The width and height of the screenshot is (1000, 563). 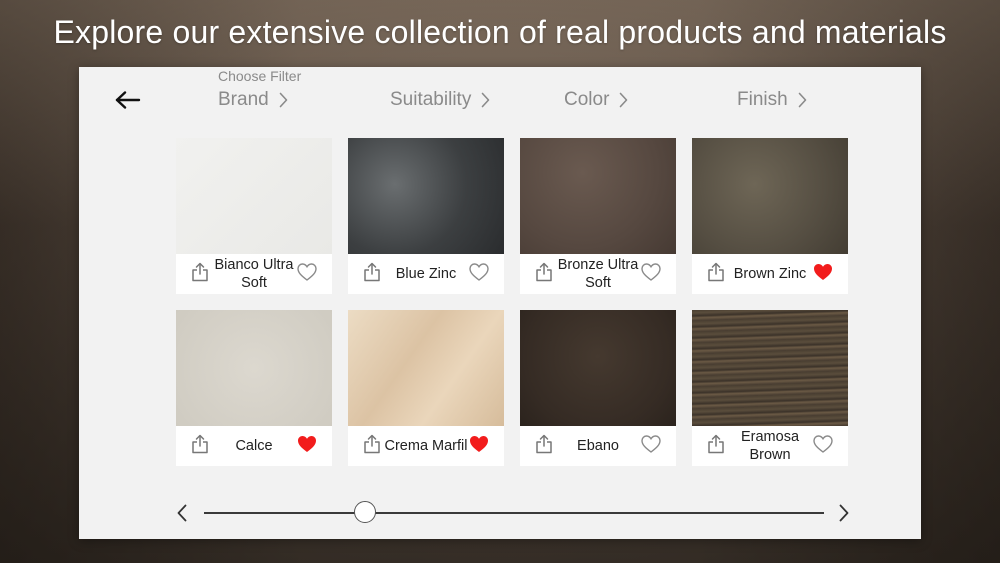 I want to click on product-name: Eramosa Brown, so click(x=770, y=446).